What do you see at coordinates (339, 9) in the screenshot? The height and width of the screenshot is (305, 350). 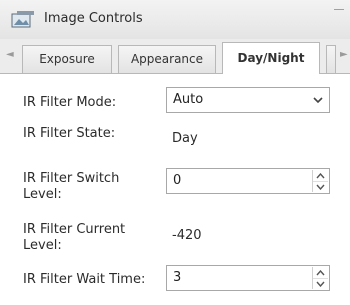 I see `minimize-button` at bounding box center [339, 9].